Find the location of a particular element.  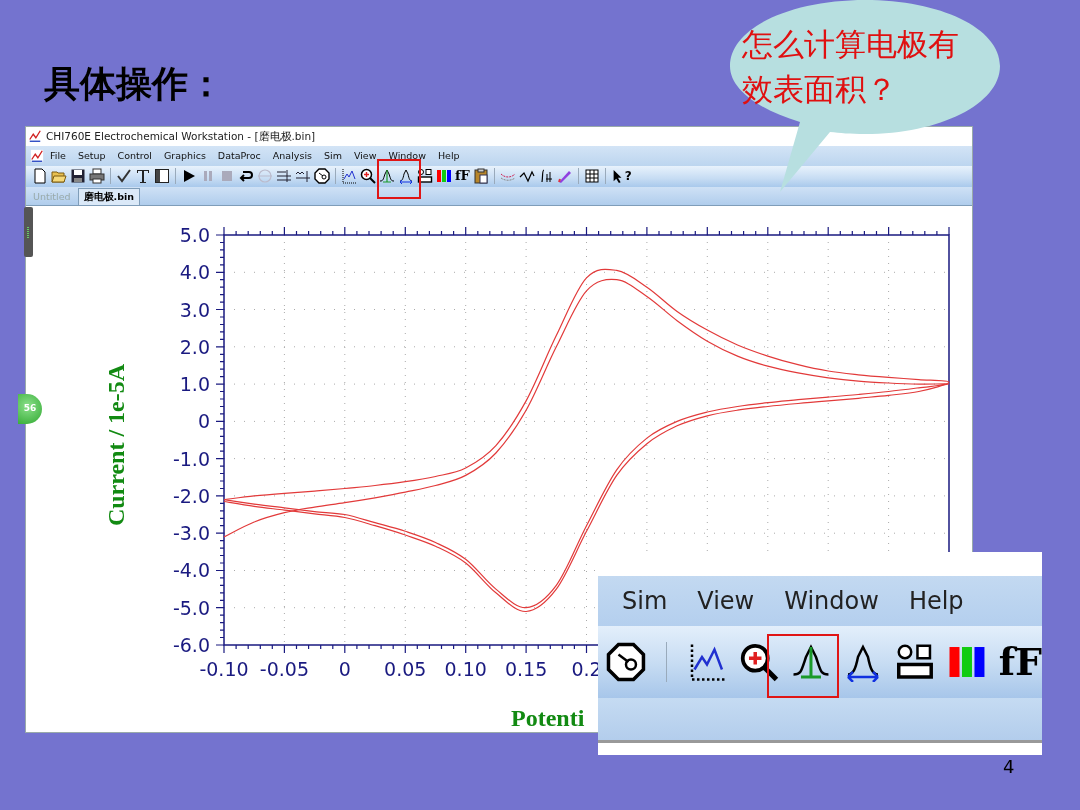

callout-text: 怎么计算电极有效表面积？ is located at coordinates (851, 67).